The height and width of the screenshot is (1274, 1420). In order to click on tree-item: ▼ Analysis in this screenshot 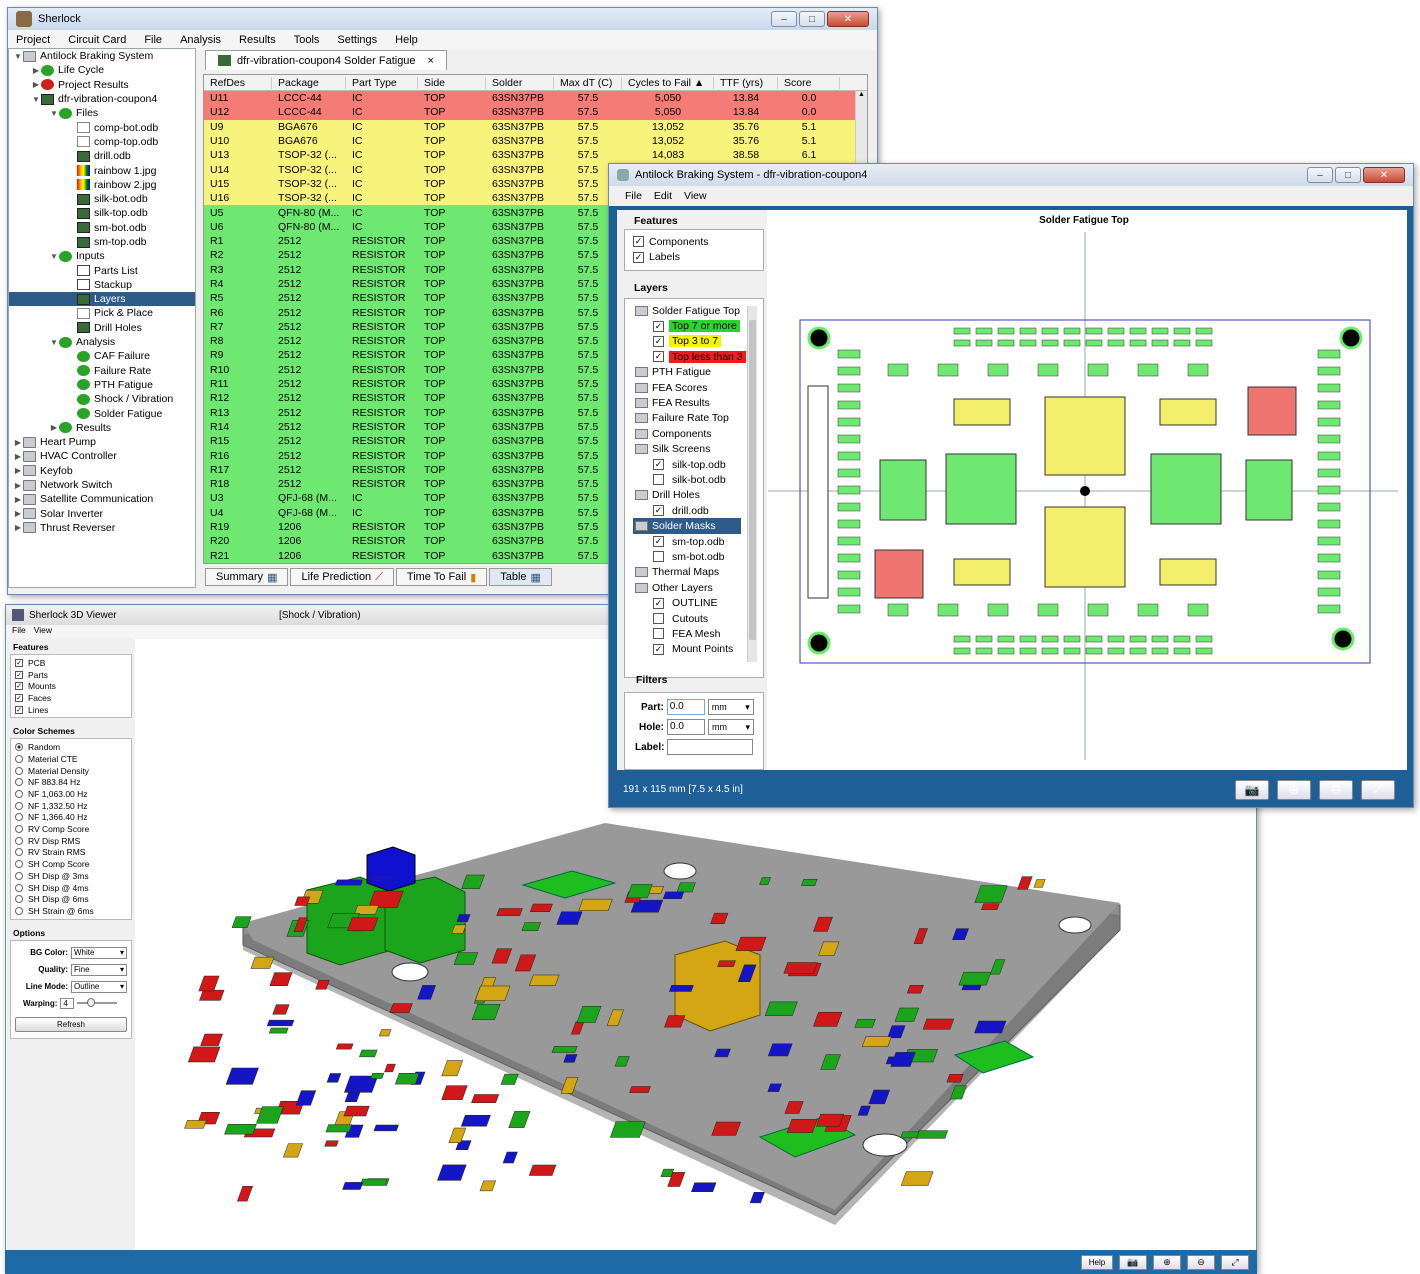, I will do `click(102, 342)`.